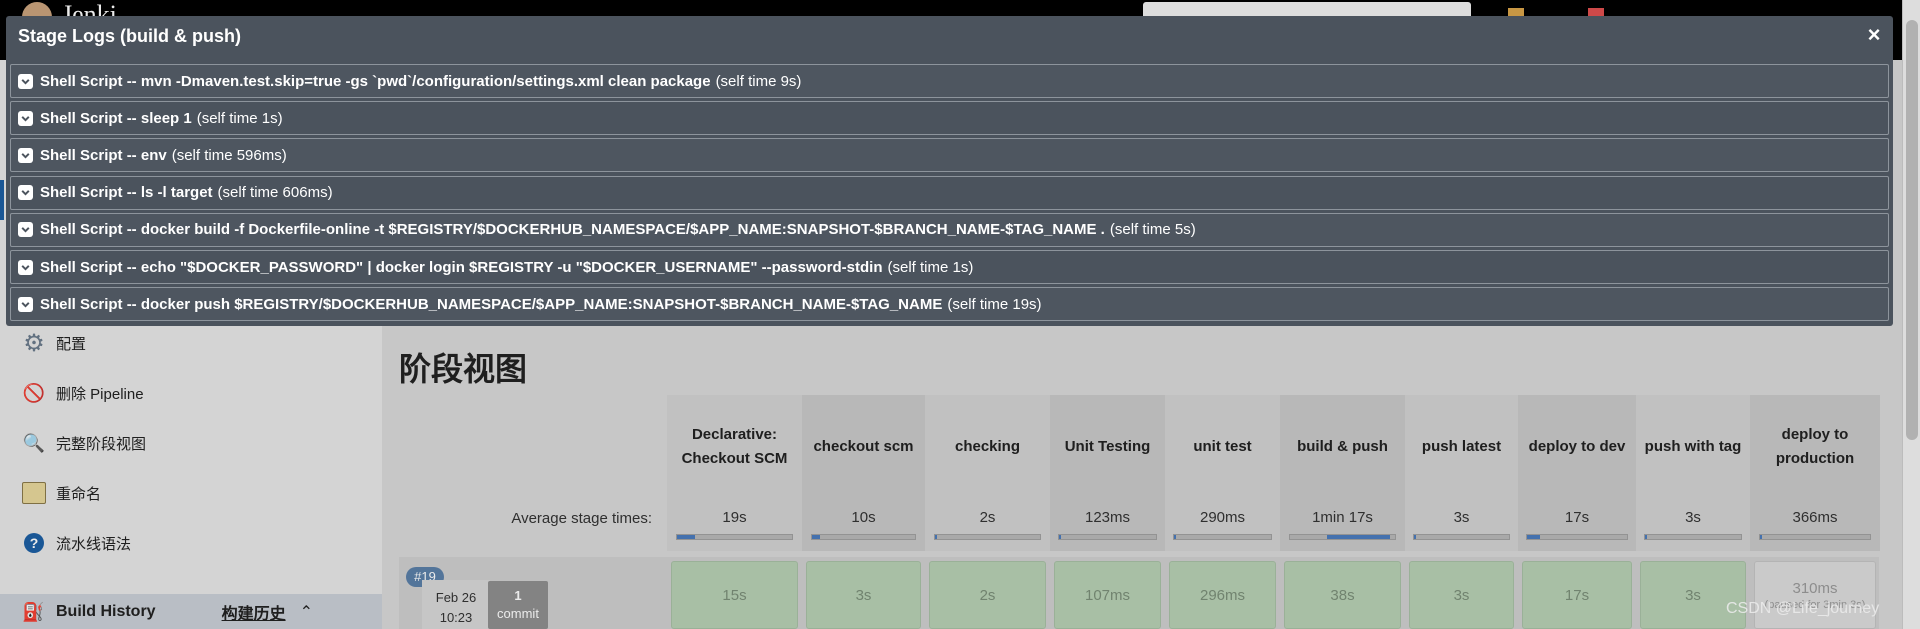 The height and width of the screenshot is (629, 1920). What do you see at coordinates (126, 193) in the screenshot?
I see `log-command: Shell Script -- ls -l target` at bounding box center [126, 193].